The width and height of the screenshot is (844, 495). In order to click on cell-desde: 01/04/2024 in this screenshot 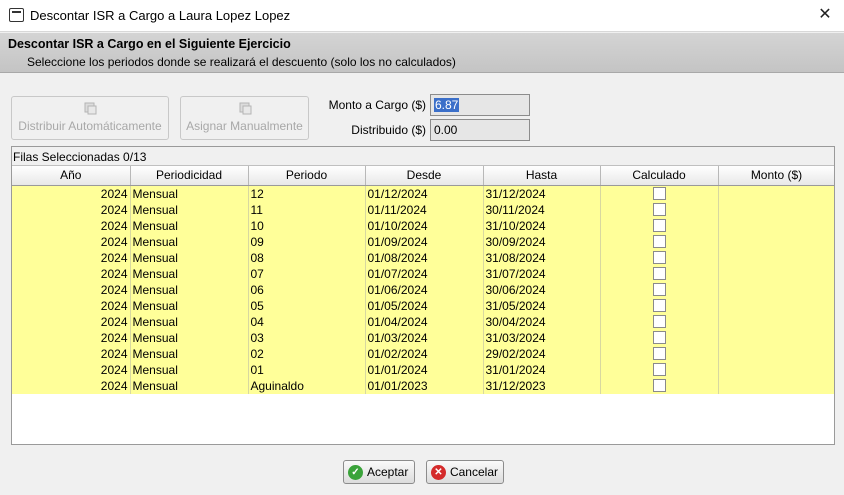, I will do `click(424, 321)`.